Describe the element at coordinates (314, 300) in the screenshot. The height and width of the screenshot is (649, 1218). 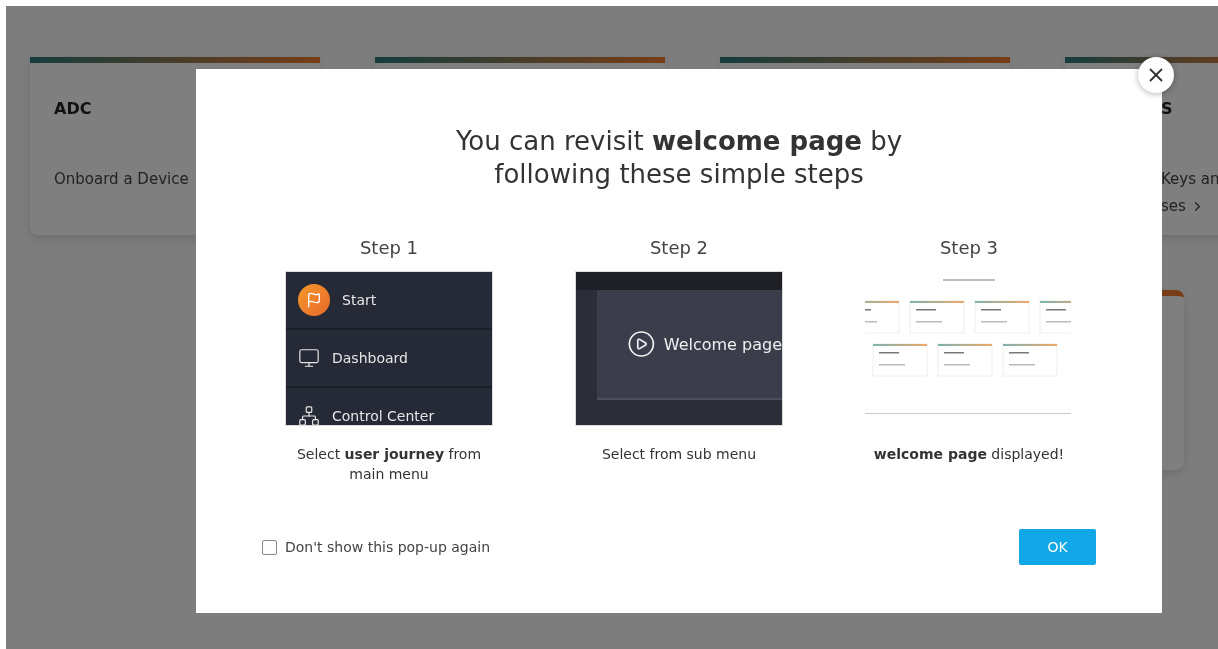
I see `flag-icon` at that location.